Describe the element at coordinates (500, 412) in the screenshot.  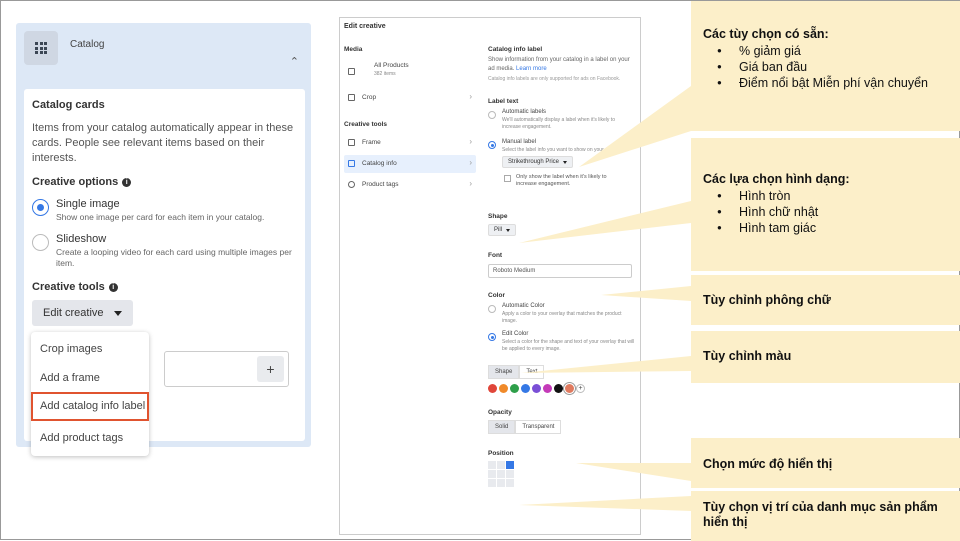
I see `opacity-heading: Opacity` at that location.